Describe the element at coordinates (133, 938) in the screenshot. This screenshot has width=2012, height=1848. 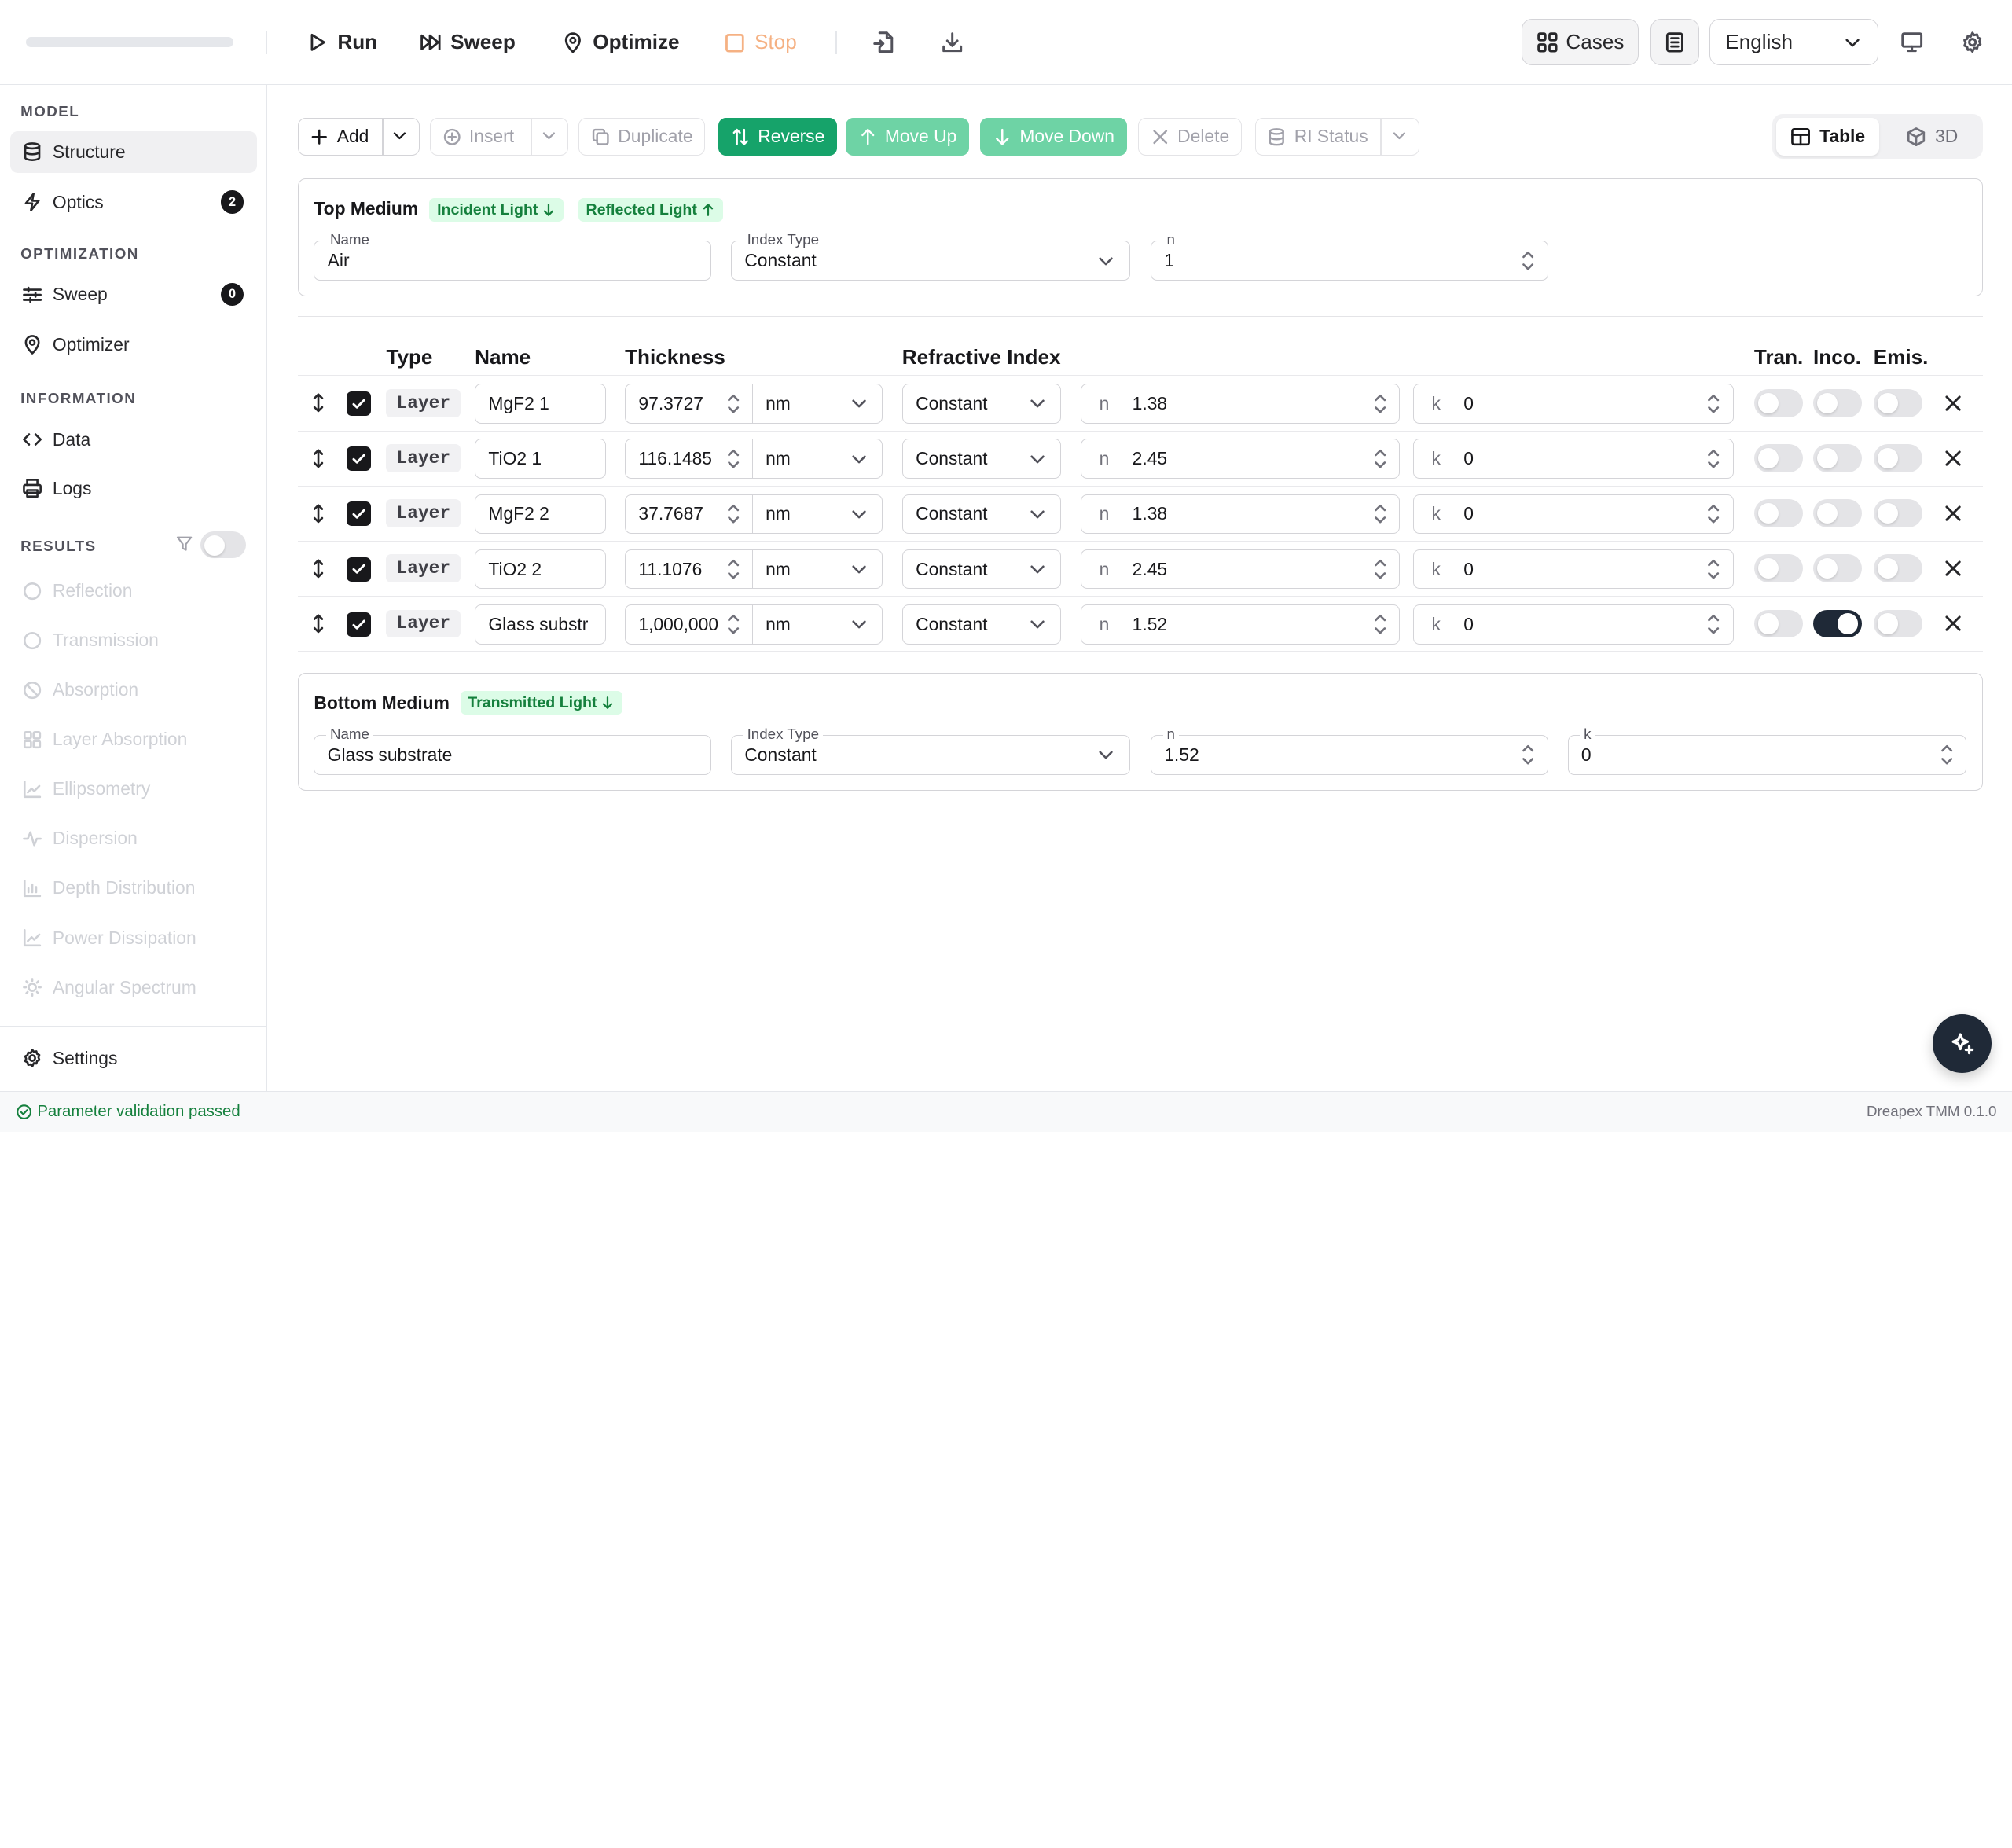
I see `sidebar-result-item: Power Dissipation` at that location.